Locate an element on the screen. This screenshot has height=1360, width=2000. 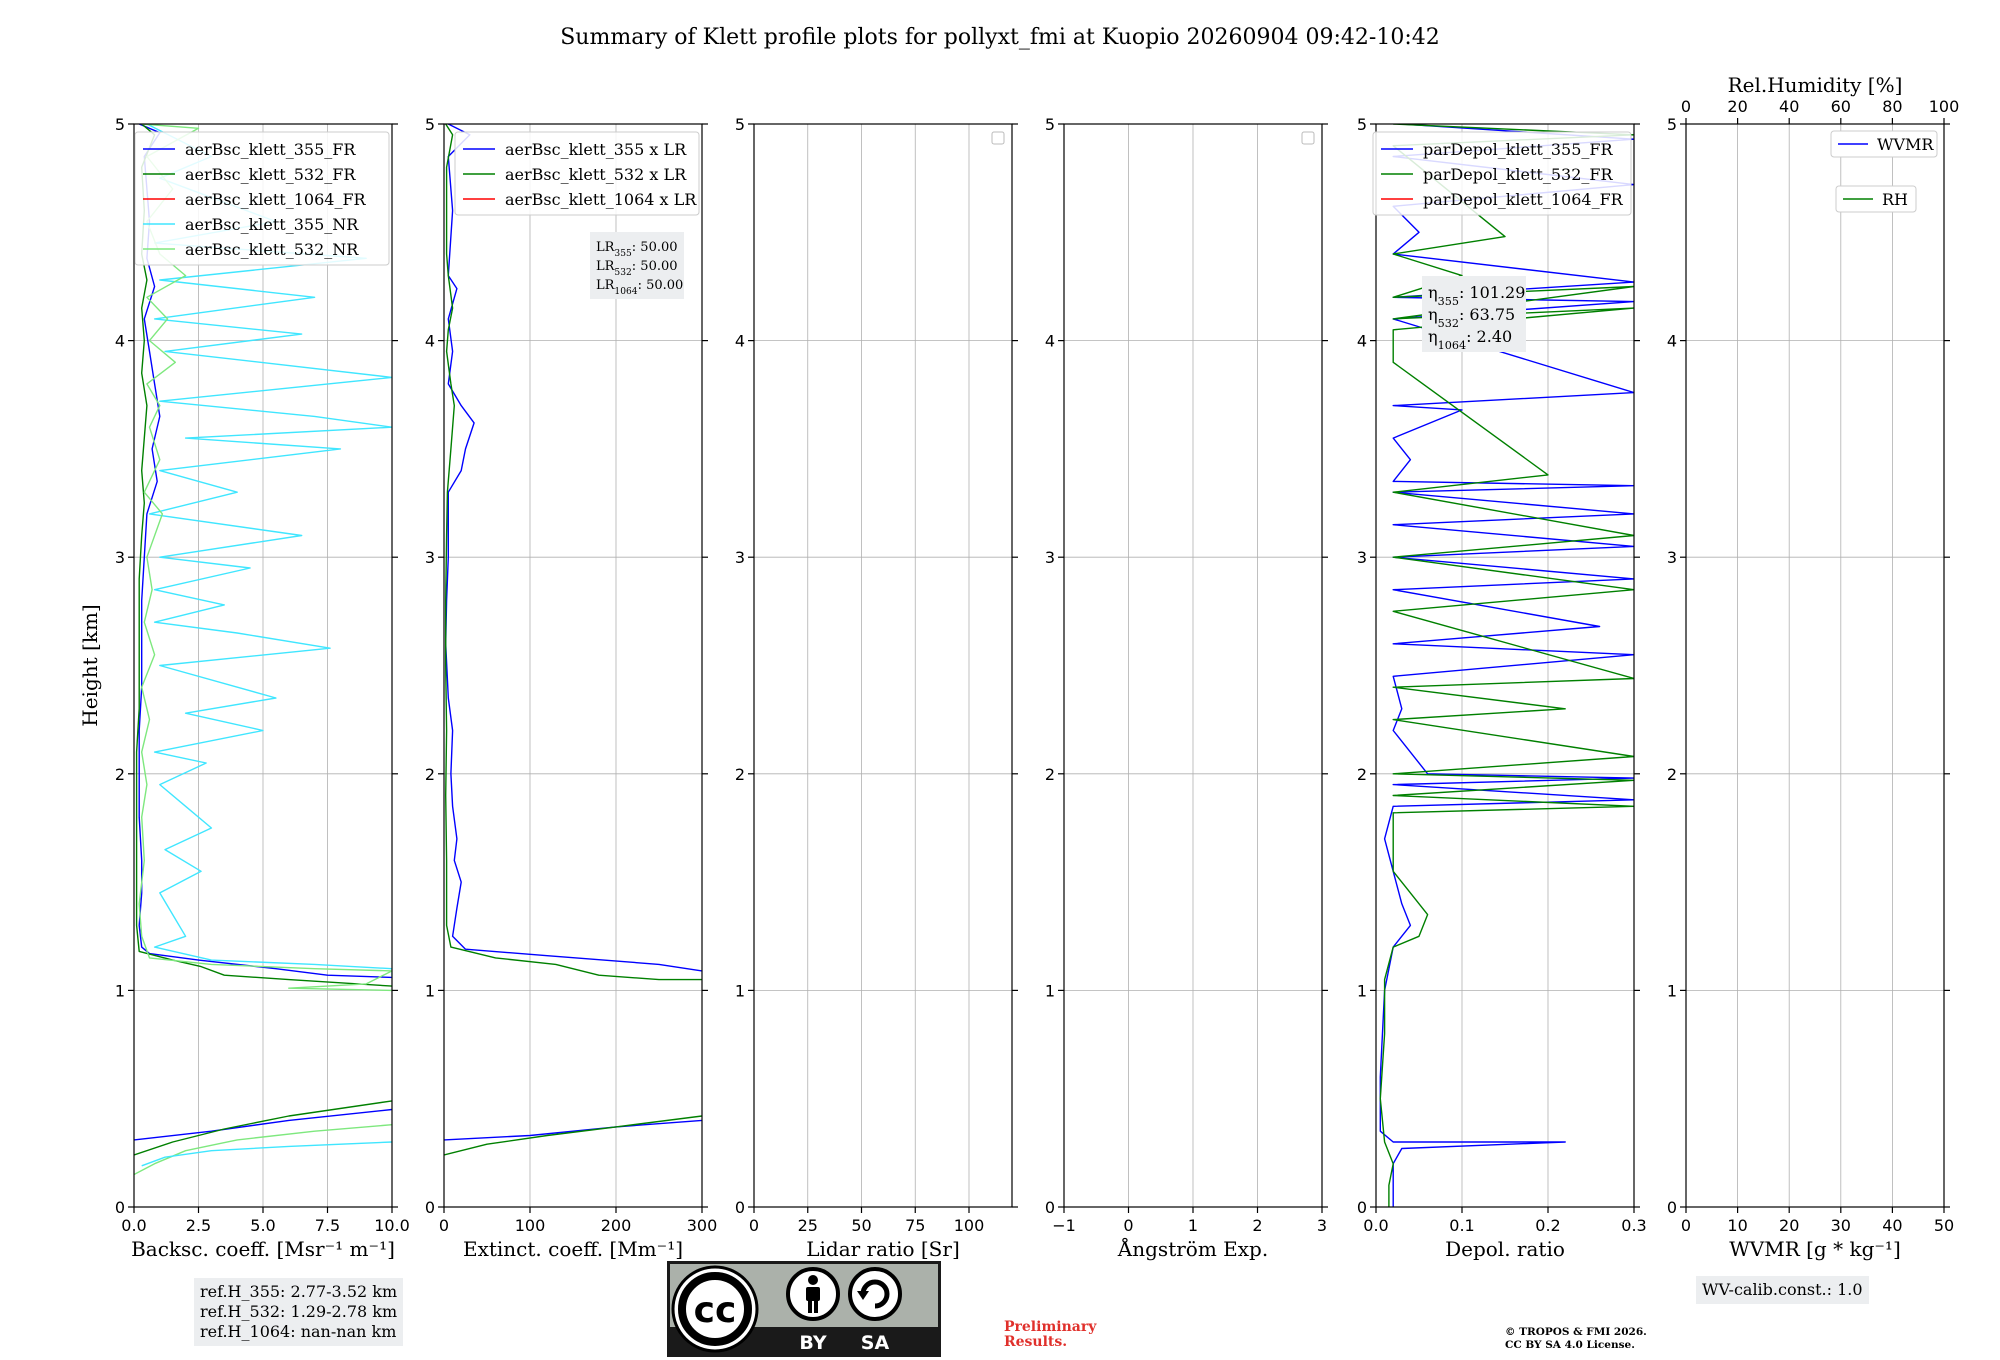
eta-annotation: η355: 101.29η532: 63.75η1064: 2.40 is located at coordinates (1474, 314).